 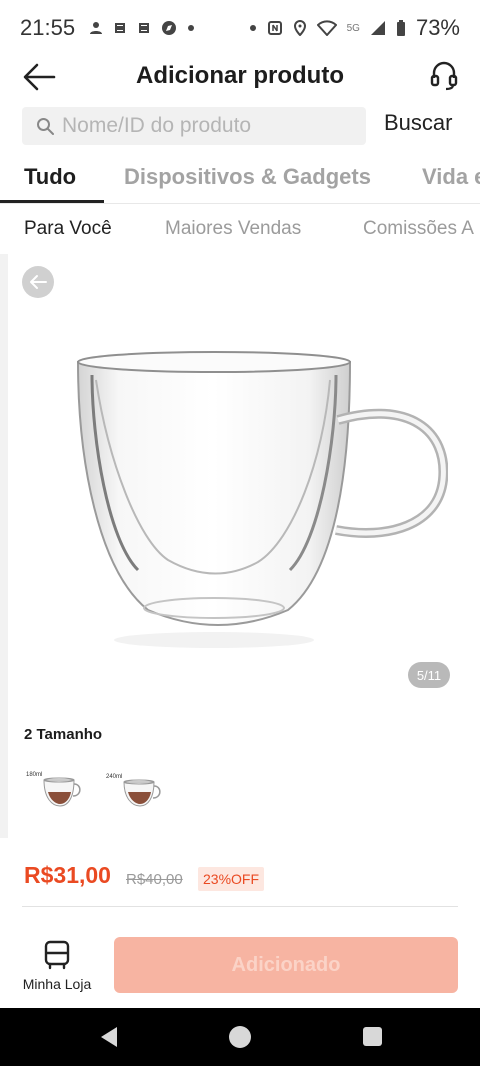 I want to click on store-icon, so click(x=57, y=955).